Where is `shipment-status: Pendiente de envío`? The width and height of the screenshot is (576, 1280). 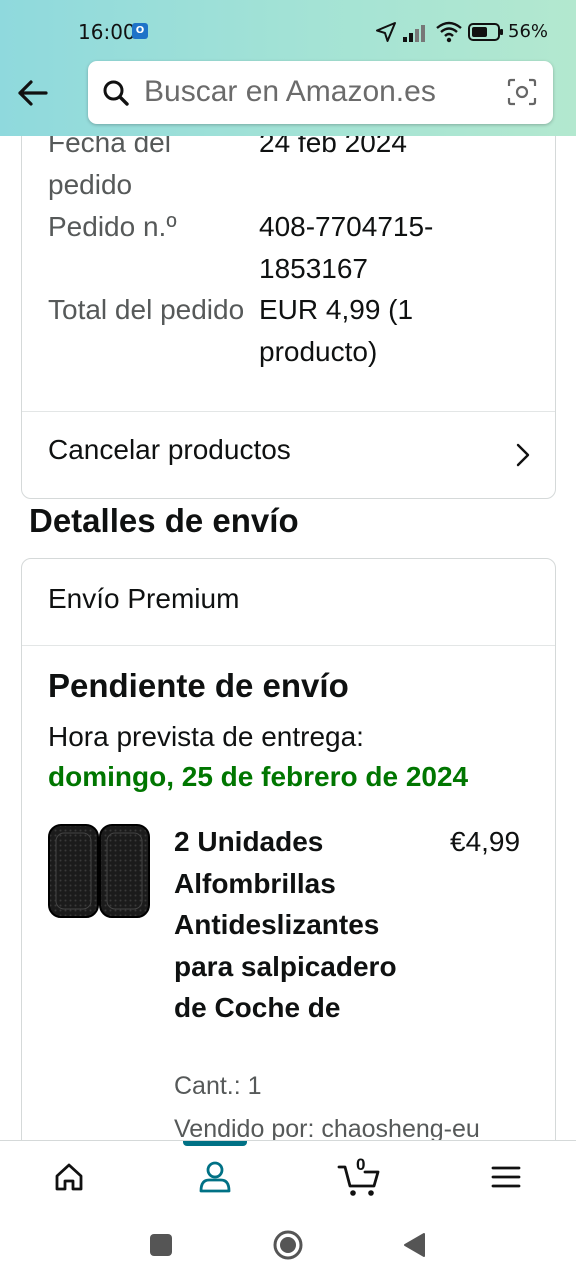 shipment-status: Pendiente de envío is located at coordinates (198, 685).